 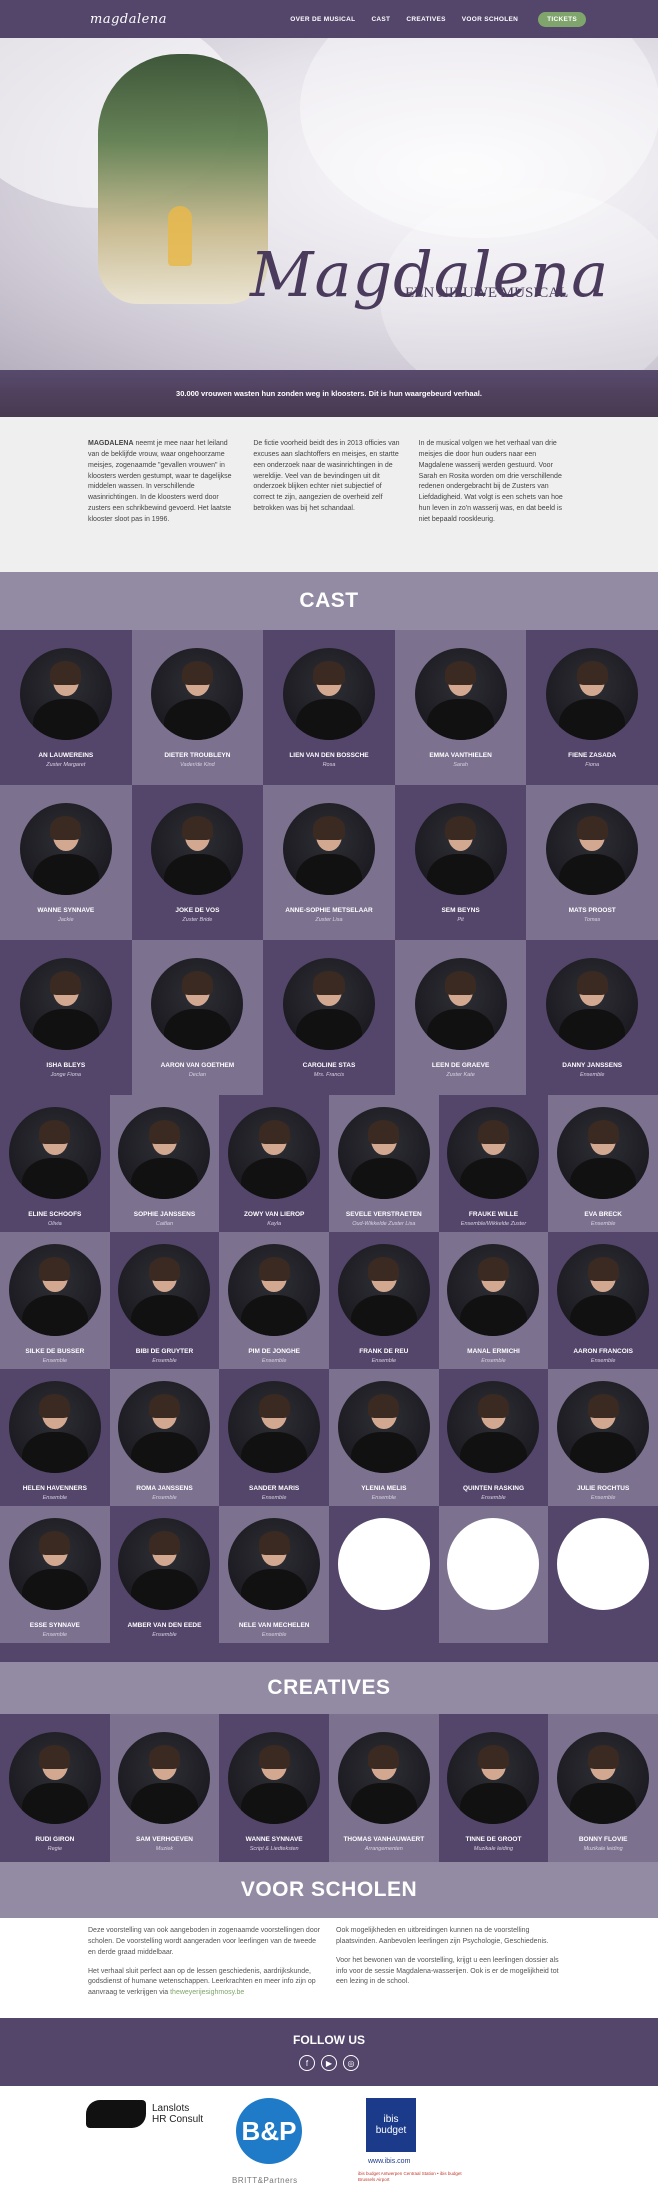 I want to click on nav-item-over-de-musical: OVER DE MUSICAL, so click(x=322, y=19).